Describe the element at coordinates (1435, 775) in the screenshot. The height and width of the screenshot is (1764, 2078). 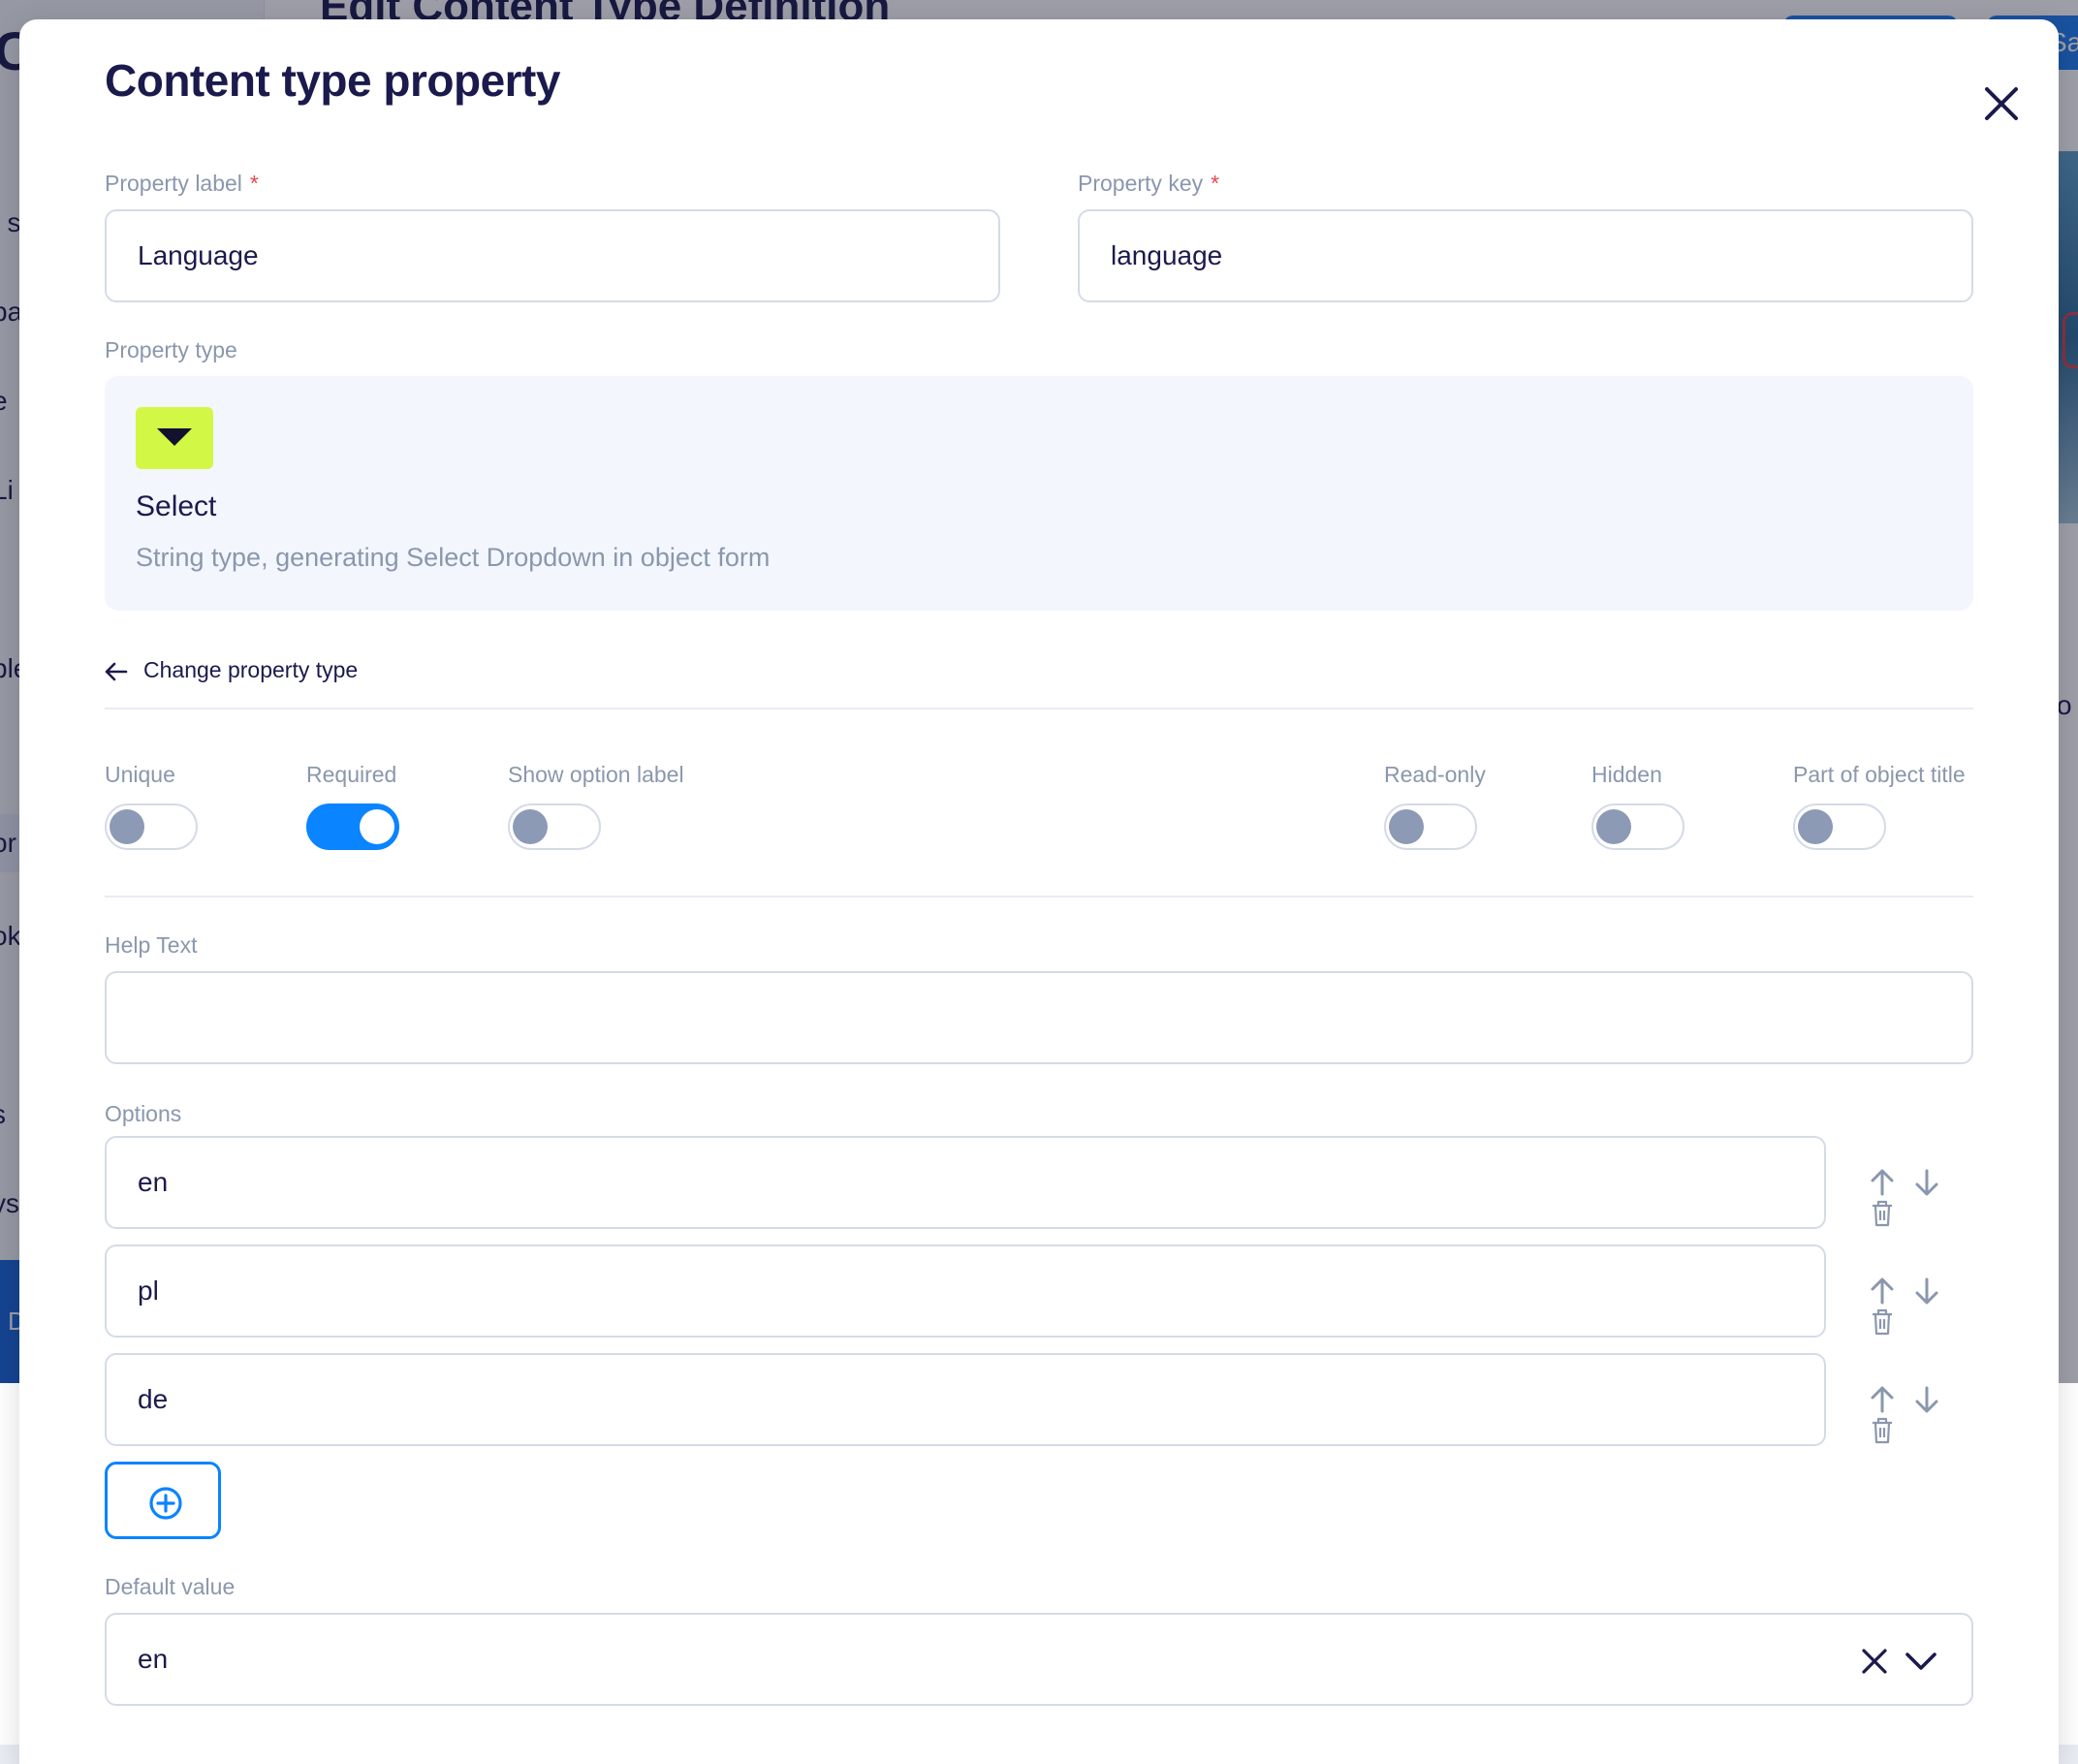
I see `toggle-label: Read-only` at that location.